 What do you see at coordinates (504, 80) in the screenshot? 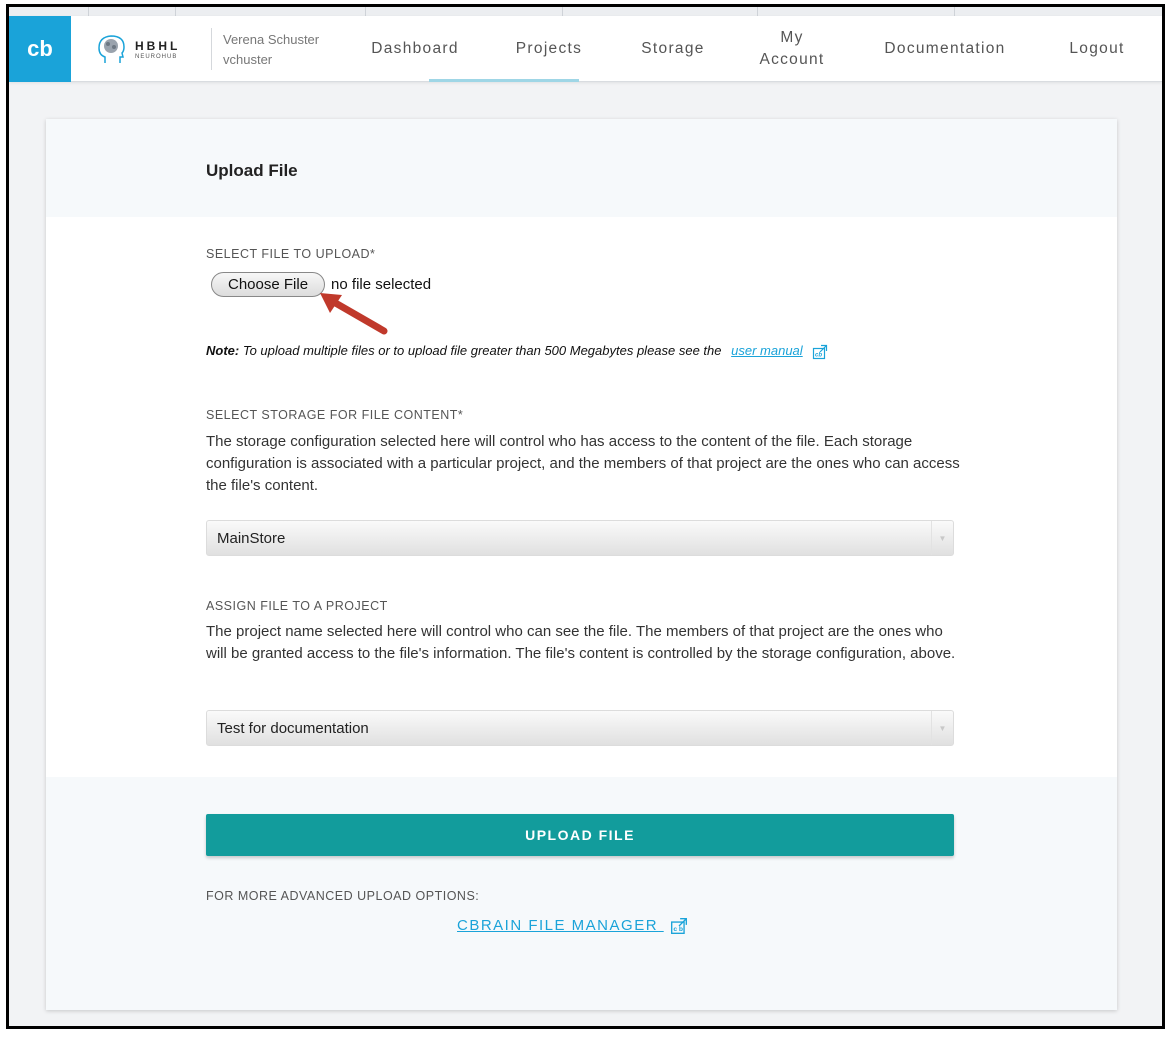
I see `nav-active-indicator` at bounding box center [504, 80].